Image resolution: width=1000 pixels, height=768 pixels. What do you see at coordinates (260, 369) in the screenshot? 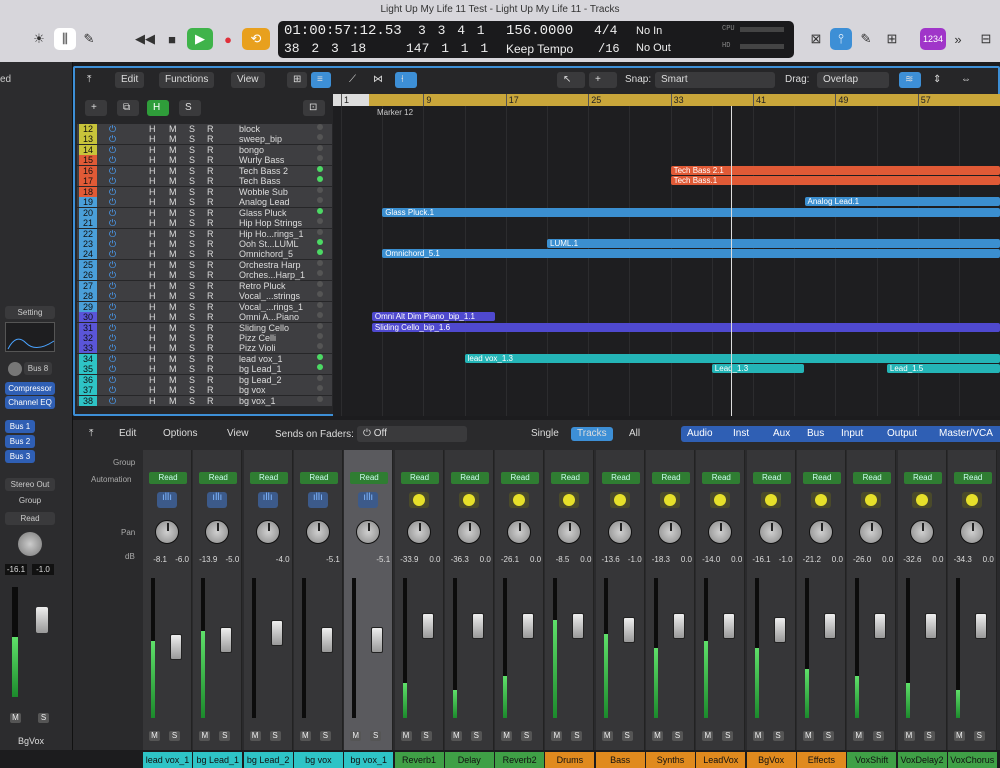
I see `track-name: bg Lead_1` at bounding box center [260, 369].